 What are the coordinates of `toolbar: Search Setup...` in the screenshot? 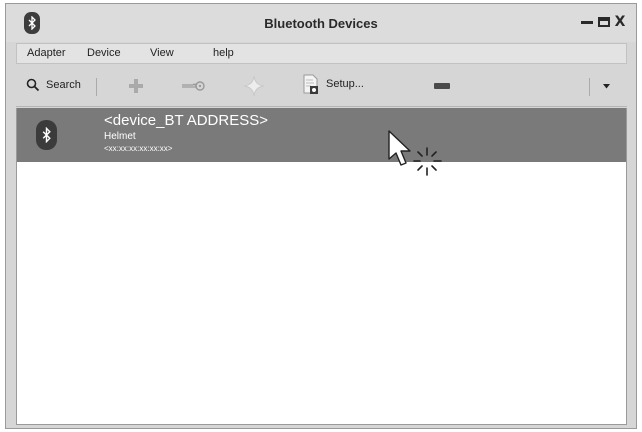 It's located at (321, 86).